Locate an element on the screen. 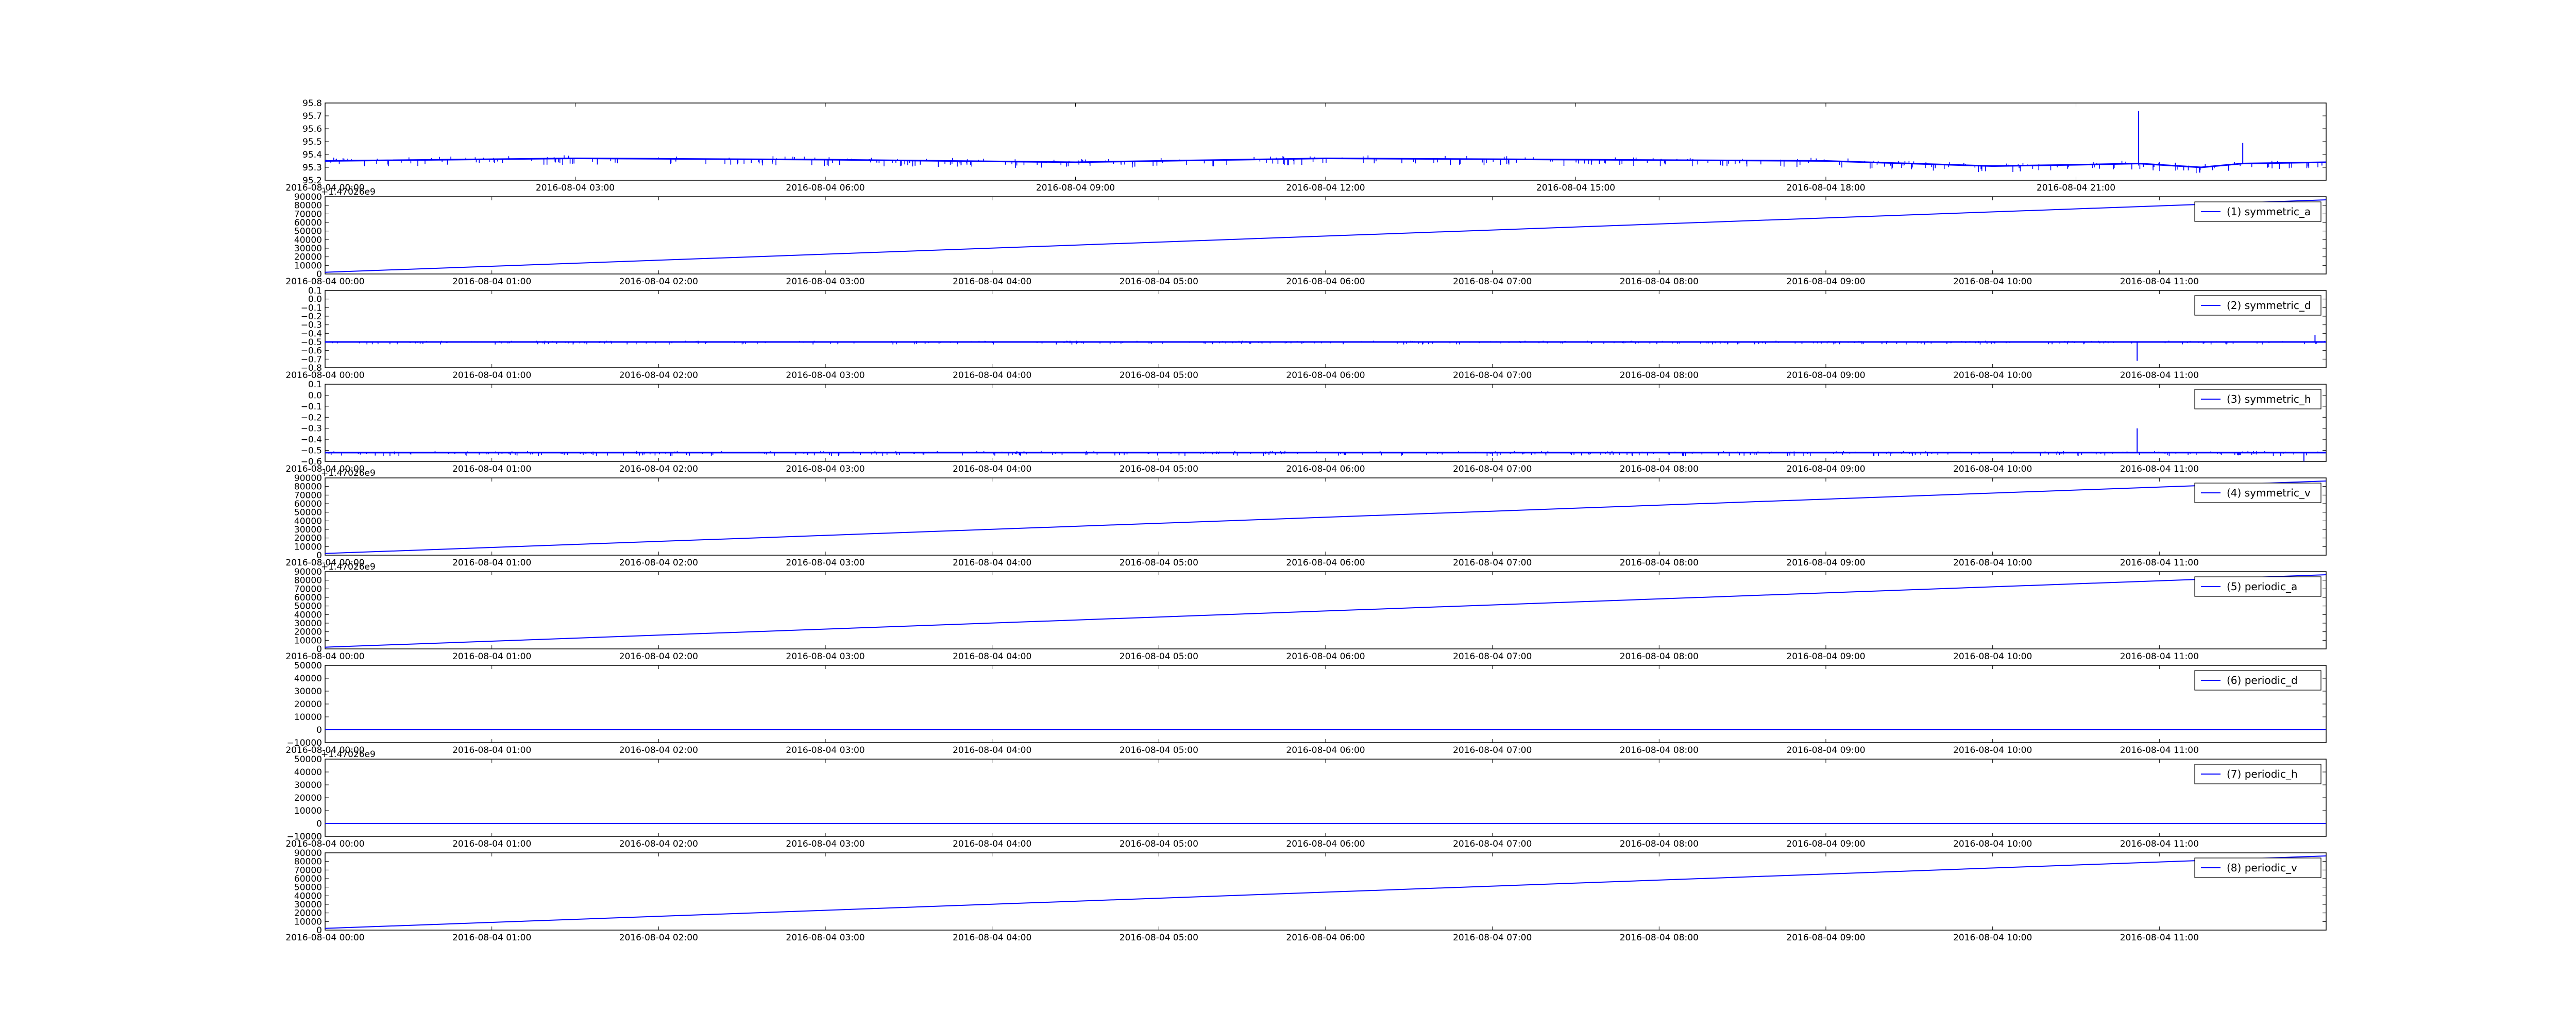 The width and height of the screenshot is (2576, 1030). y-tick-label: 30000 is located at coordinates (308, 692).